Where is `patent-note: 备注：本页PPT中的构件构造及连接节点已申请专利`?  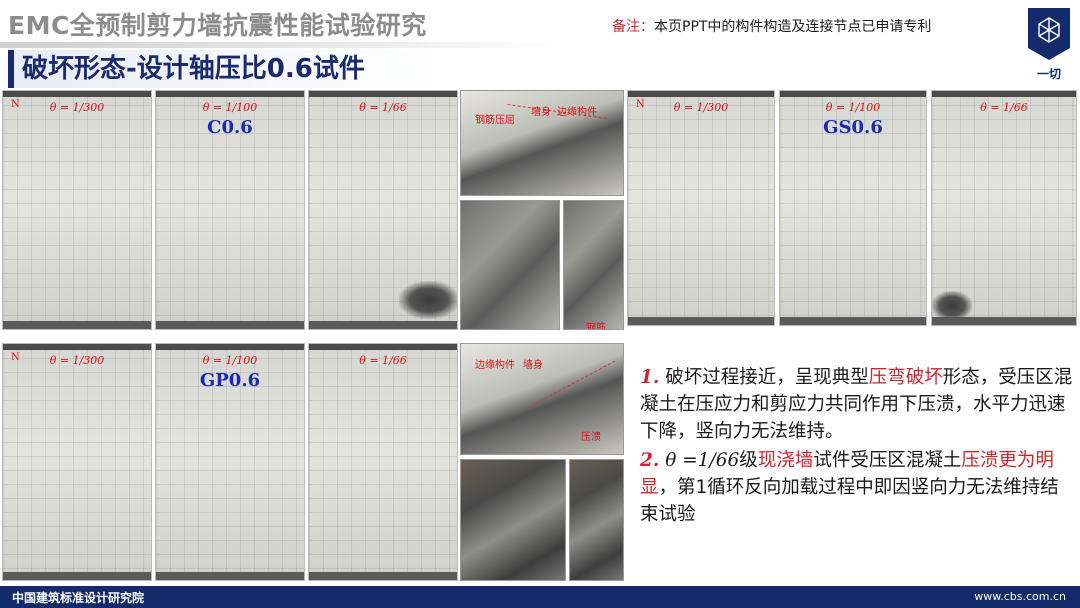
patent-note: 备注：本页PPT中的构件构造及连接节点已申请专利 is located at coordinates (771, 26).